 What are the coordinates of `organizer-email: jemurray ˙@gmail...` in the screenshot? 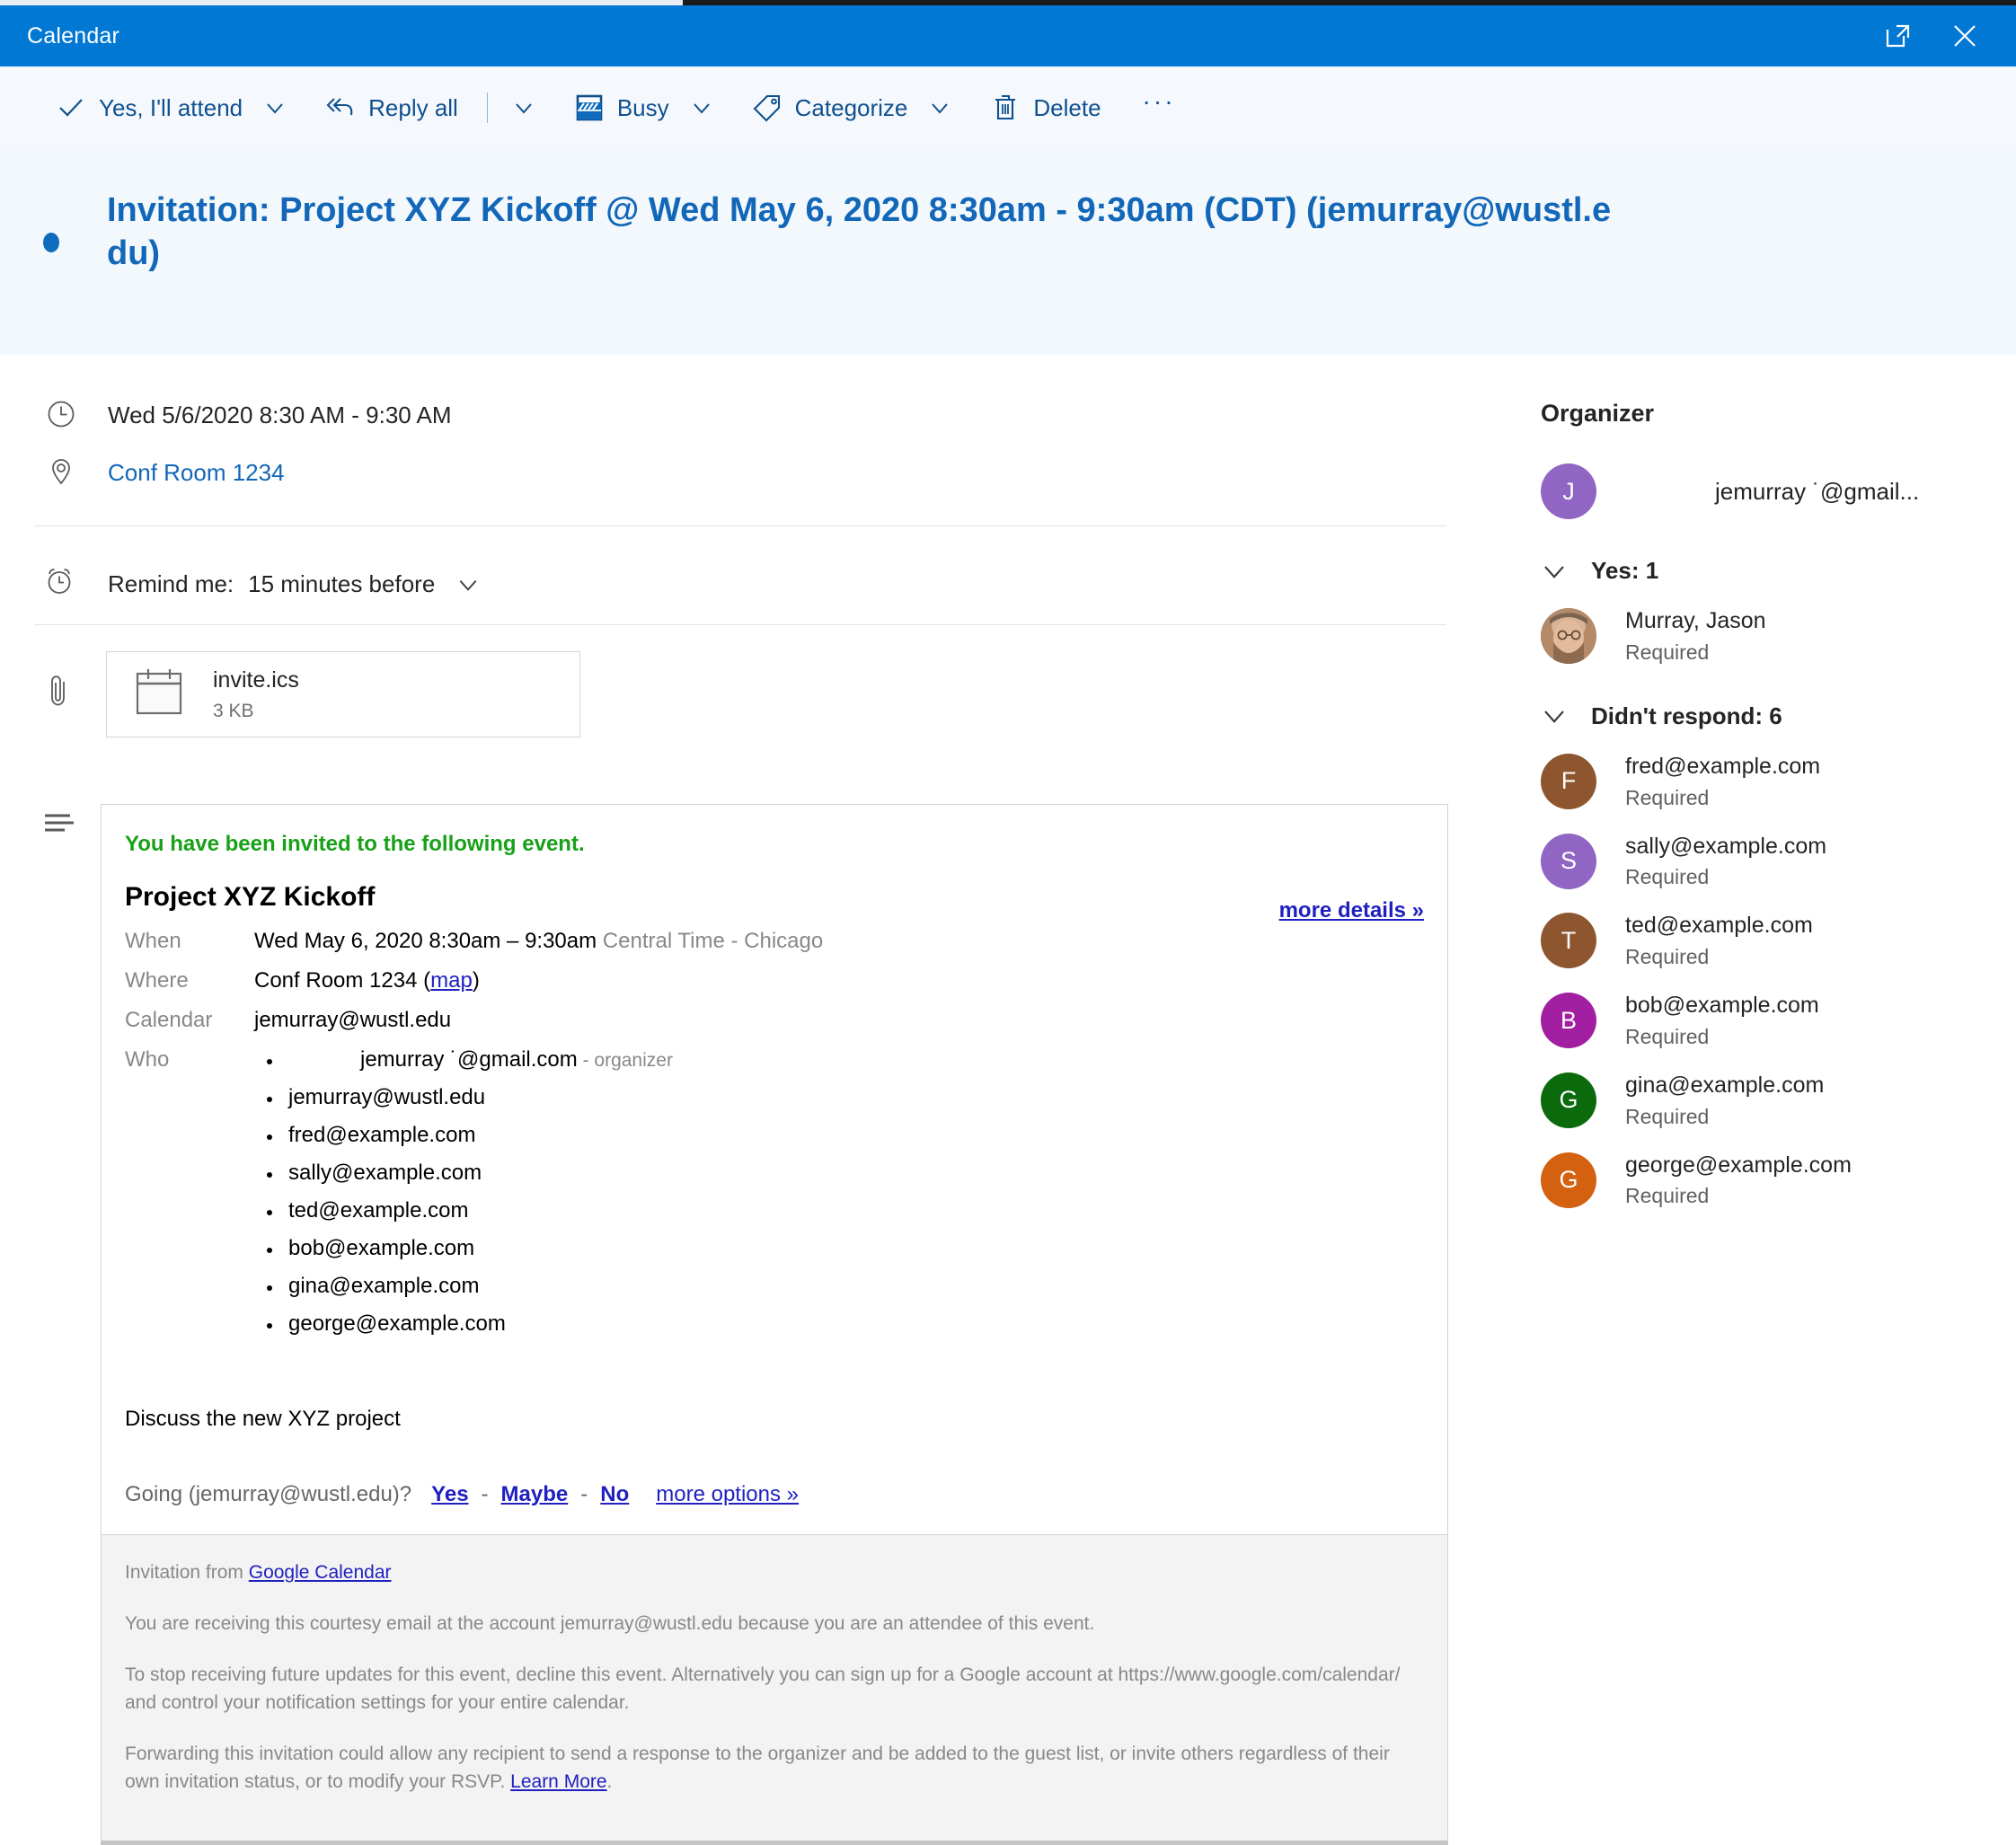 It's located at (1818, 491).